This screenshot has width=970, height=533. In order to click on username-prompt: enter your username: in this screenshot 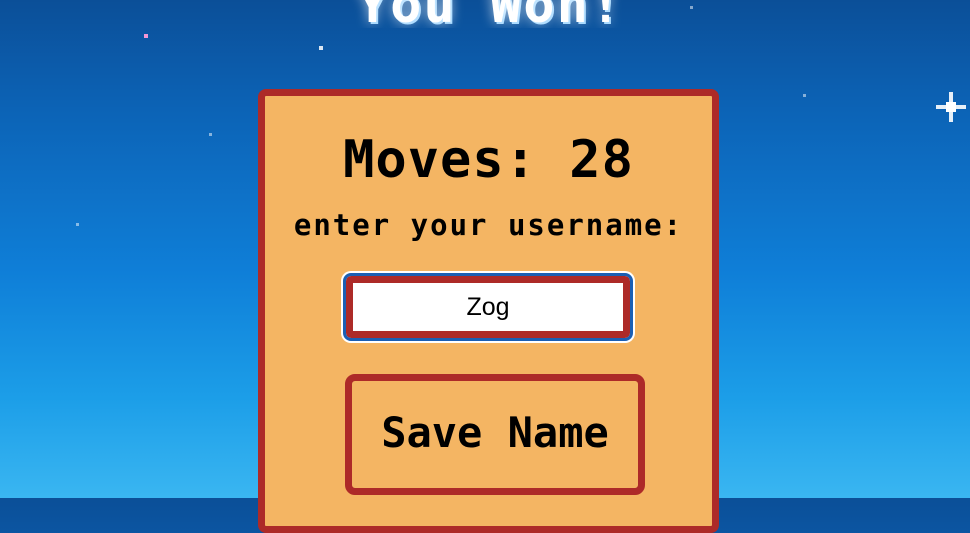, I will do `click(488, 225)`.